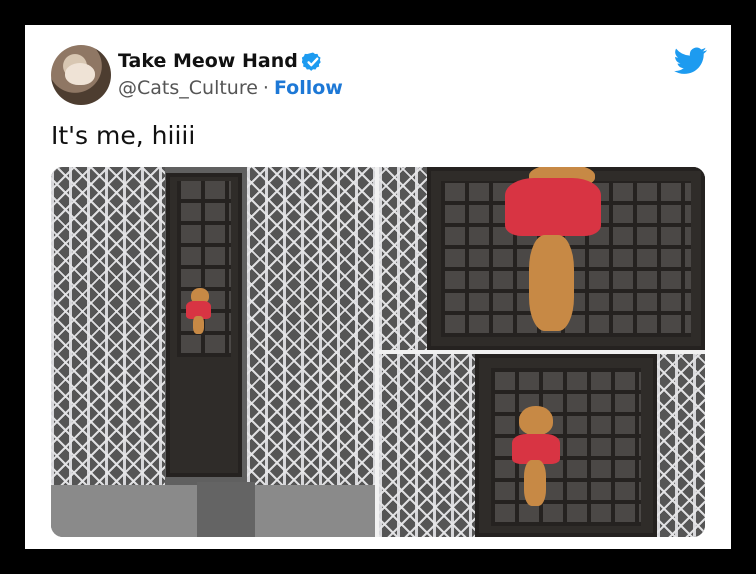 This screenshot has width=756, height=574. What do you see at coordinates (536, 420) in the screenshot?
I see `midshot-cat-head` at bounding box center [536, 420].